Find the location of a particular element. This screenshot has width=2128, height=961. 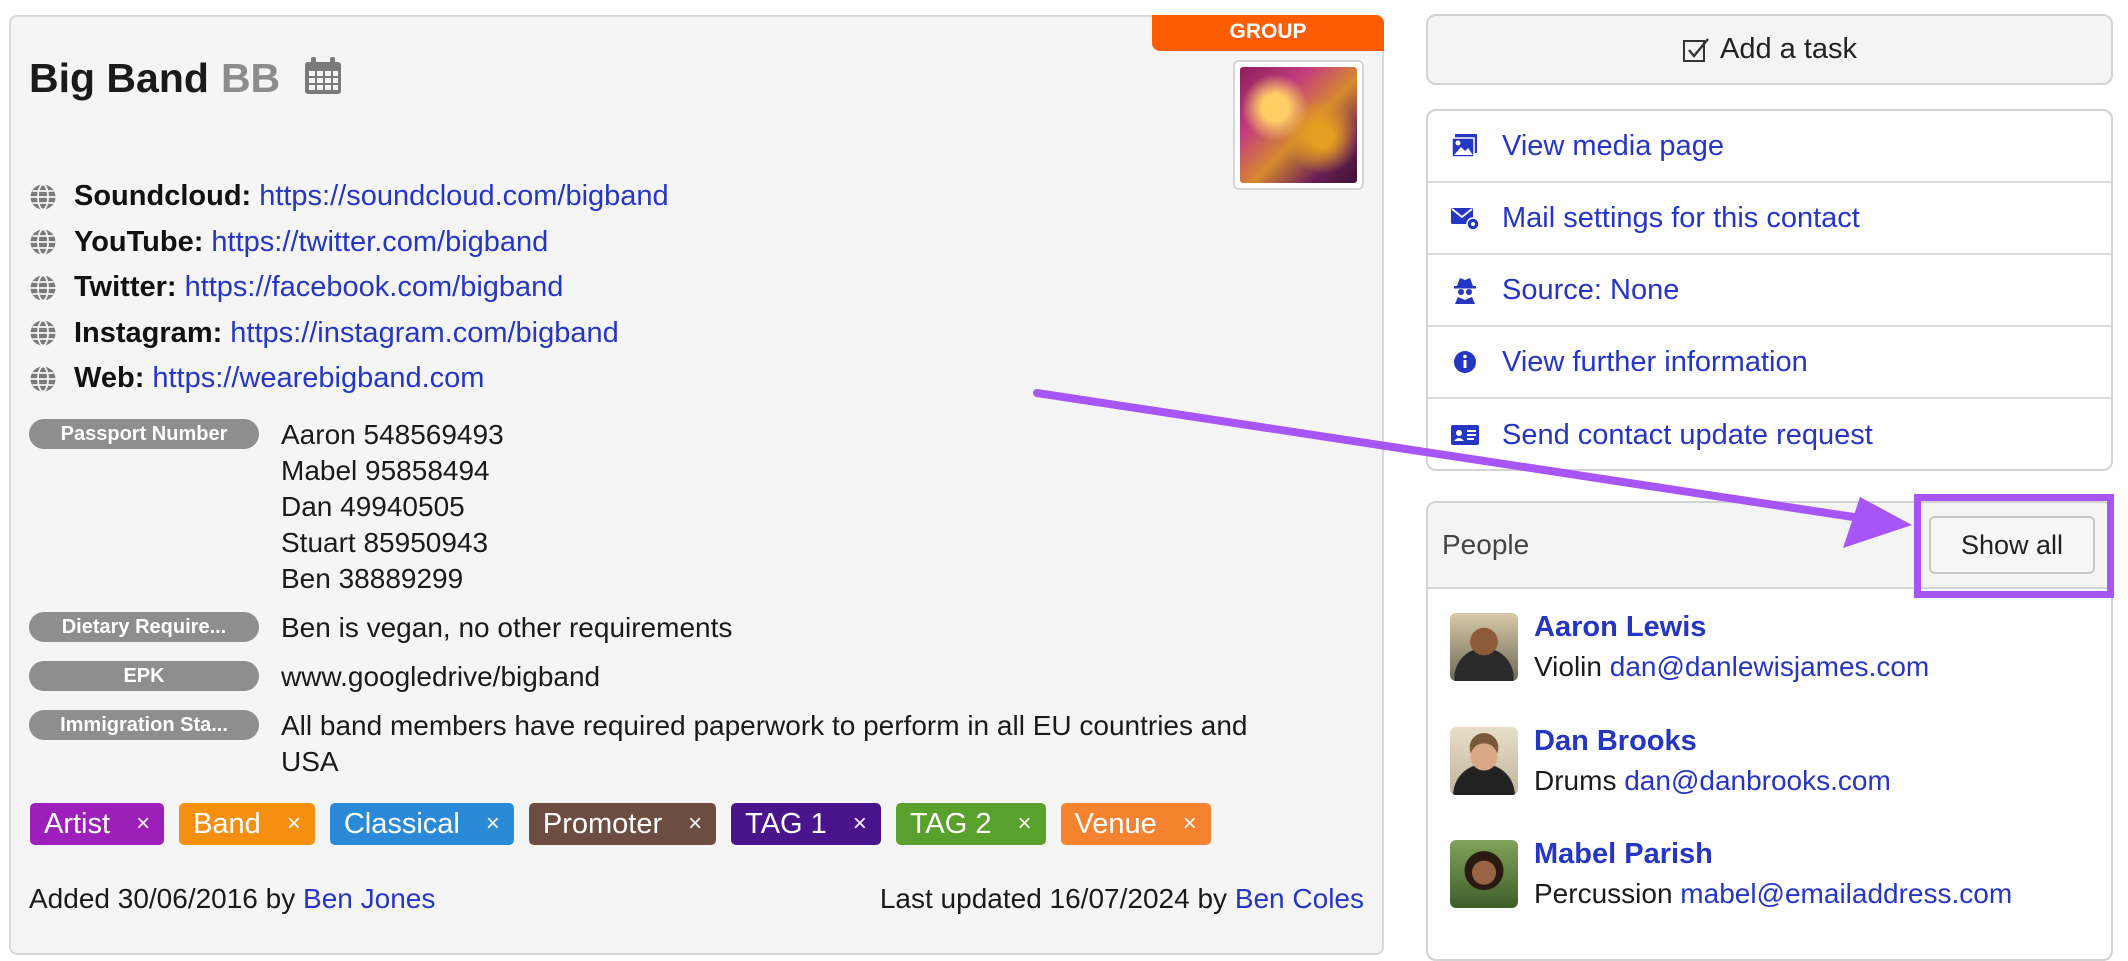

person-details: Drums dan@danbrooks.com is located at coordinates (1712, 781).